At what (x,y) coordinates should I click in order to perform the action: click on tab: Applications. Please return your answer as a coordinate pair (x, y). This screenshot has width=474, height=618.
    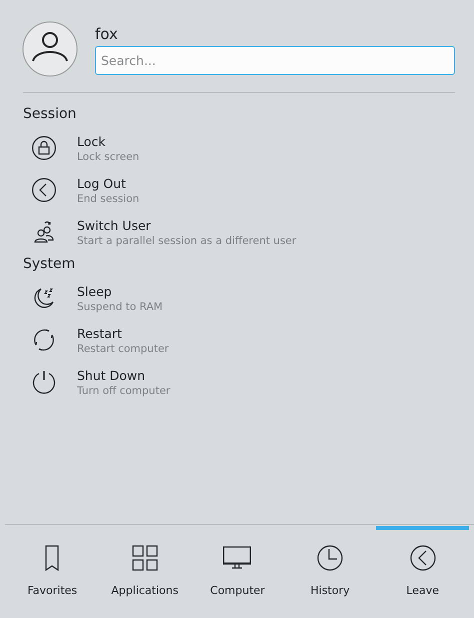
    Looking at the image, I should click on (145, 572).